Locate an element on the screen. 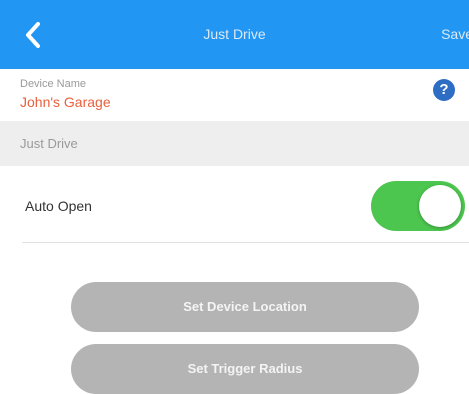 The image size is (469, 394). section-header-label: Just Drive is located at coordinates (49, 143).